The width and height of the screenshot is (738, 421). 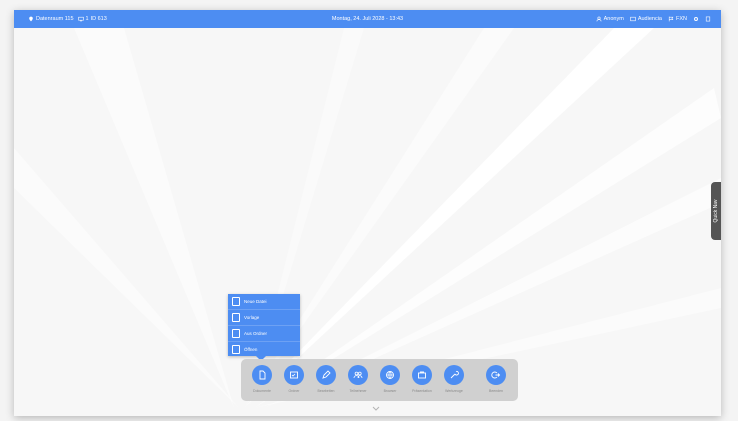 I want to click on audience-icon, so click(x=633, y=19).